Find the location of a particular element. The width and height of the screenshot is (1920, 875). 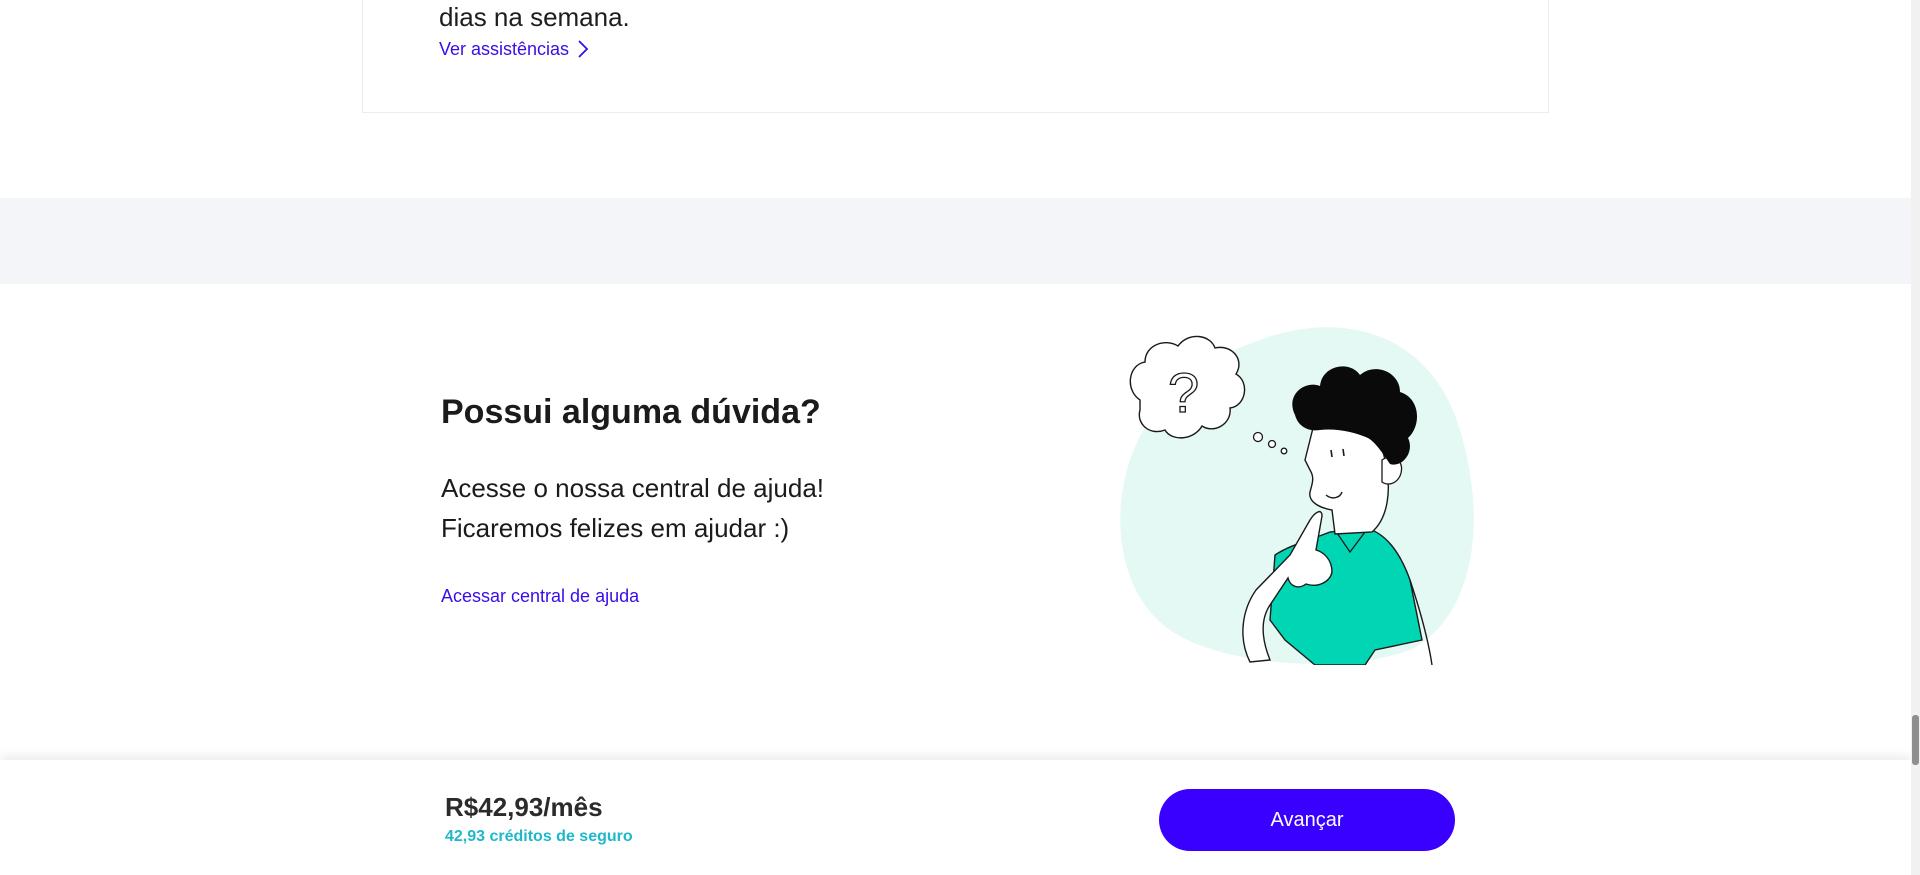

scrollbar-thumb is located at coordinates (1915, 740).